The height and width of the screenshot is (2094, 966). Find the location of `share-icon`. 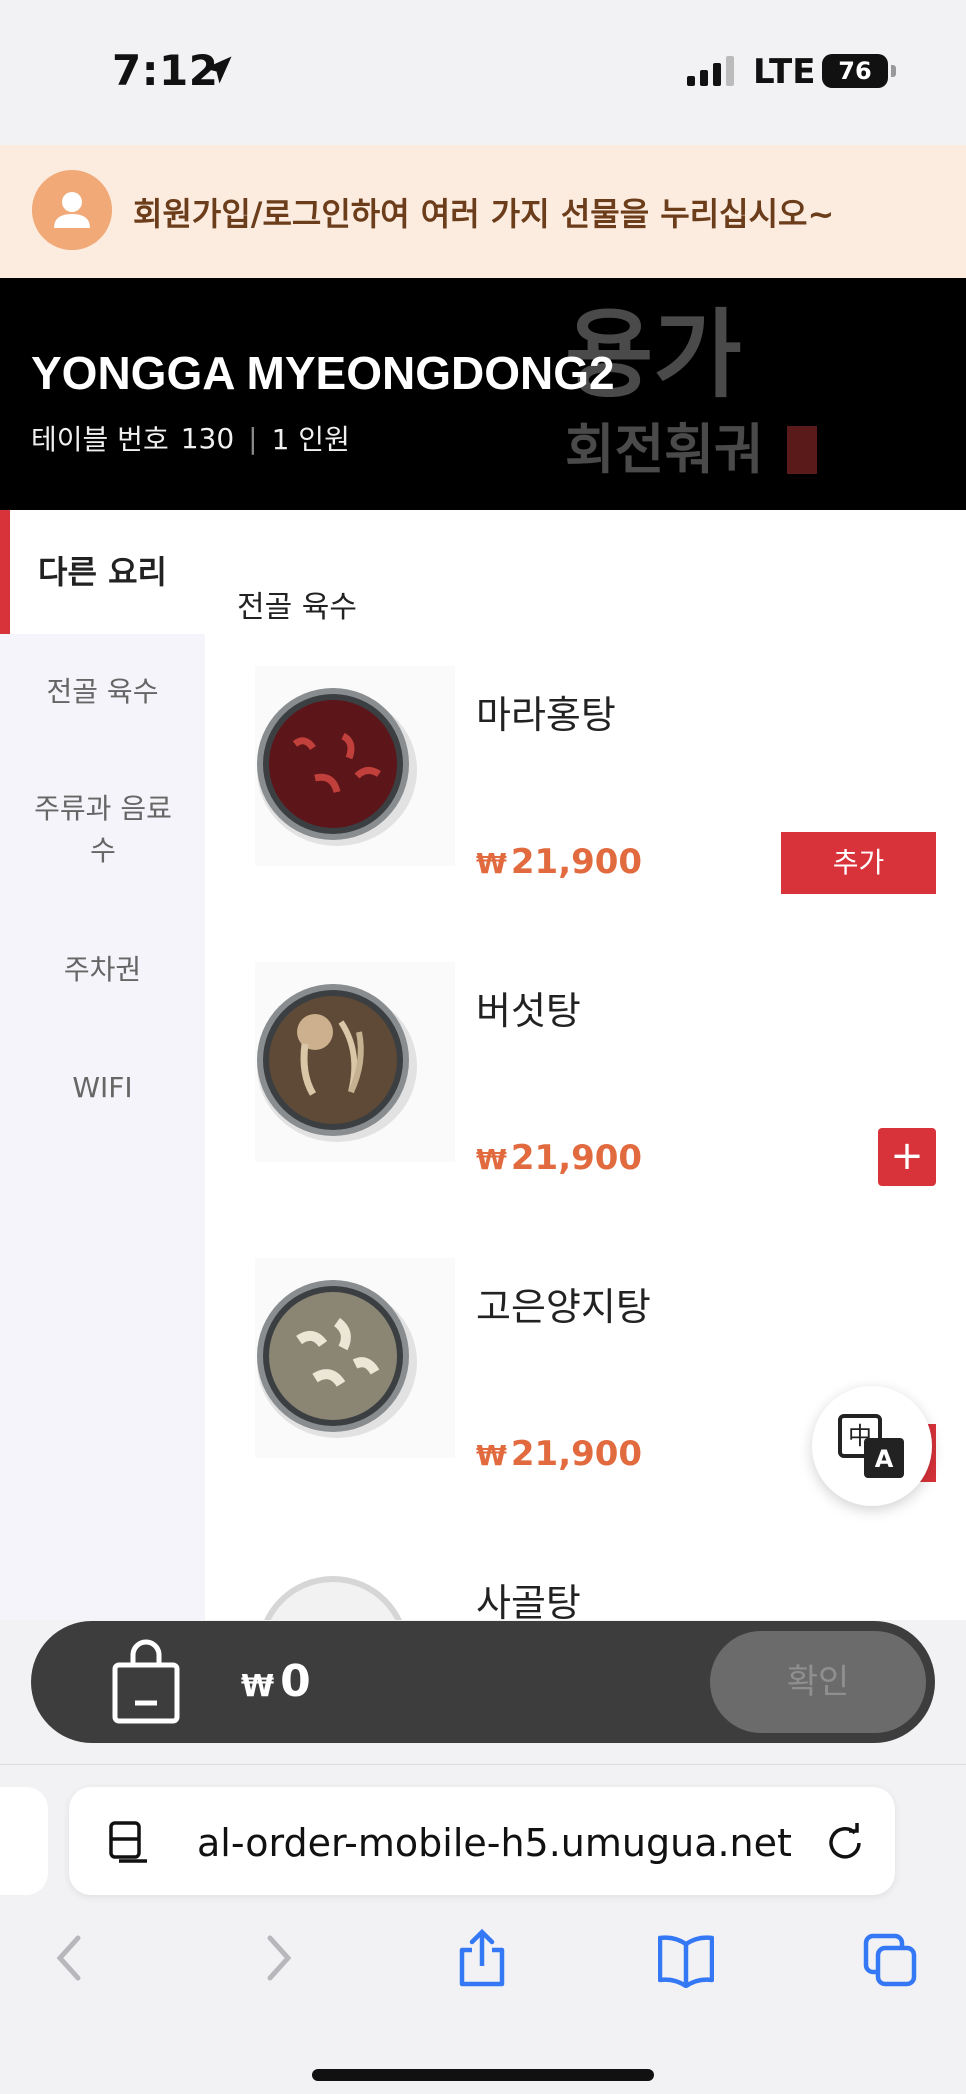

share-icon is located at coordinates (482, 1958).